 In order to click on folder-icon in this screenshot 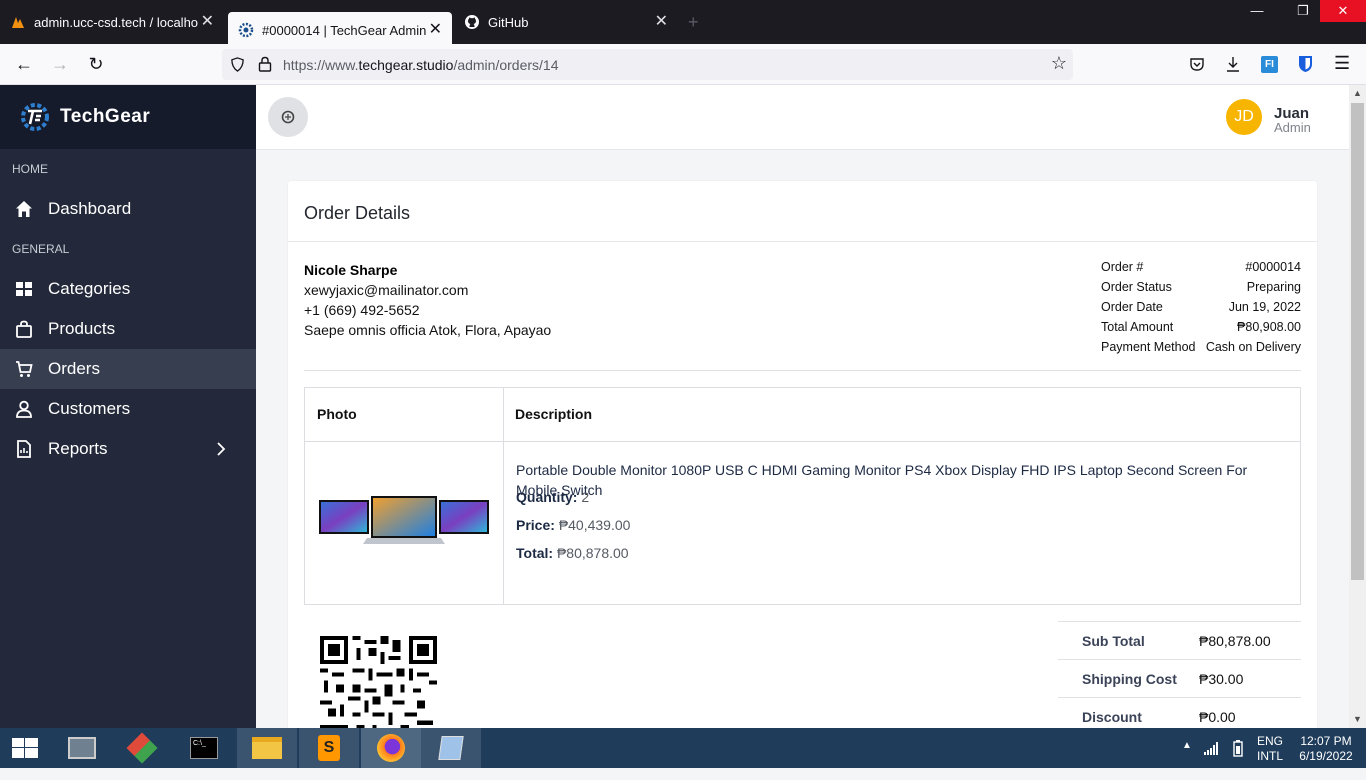, I will do `click(267, 748)`.